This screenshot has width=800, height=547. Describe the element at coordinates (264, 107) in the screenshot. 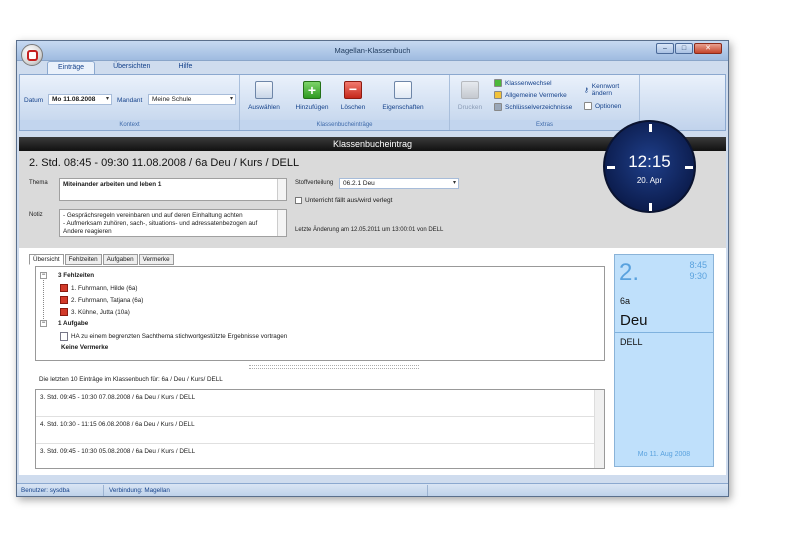

I see `auswaehlen-label: Auswählen` at that location.